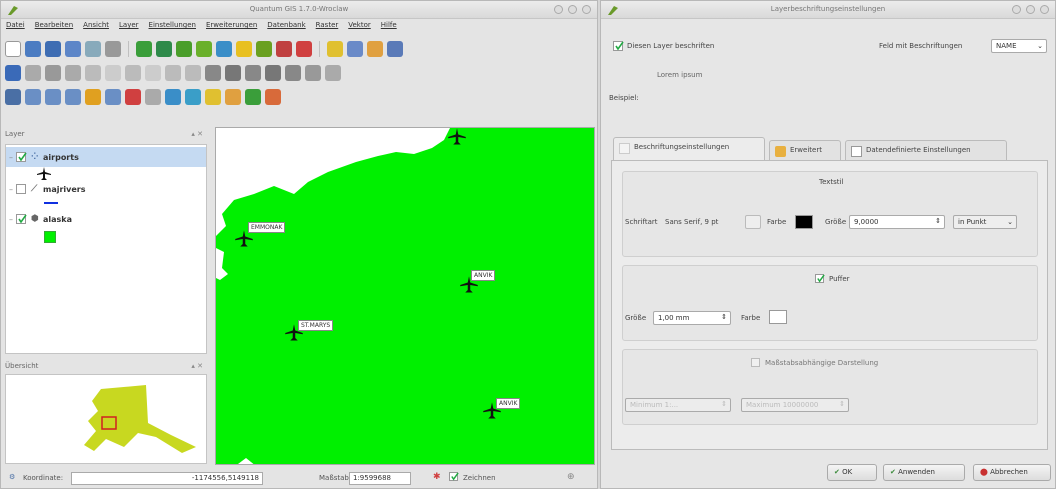 The height and width of the screenshot is (489, 1056). What do you see at coordinates (926, 150) in the screenshot?
I see `tab-data-defined: Datendefinierte Einstellungen` at bounding box center [926, 150].